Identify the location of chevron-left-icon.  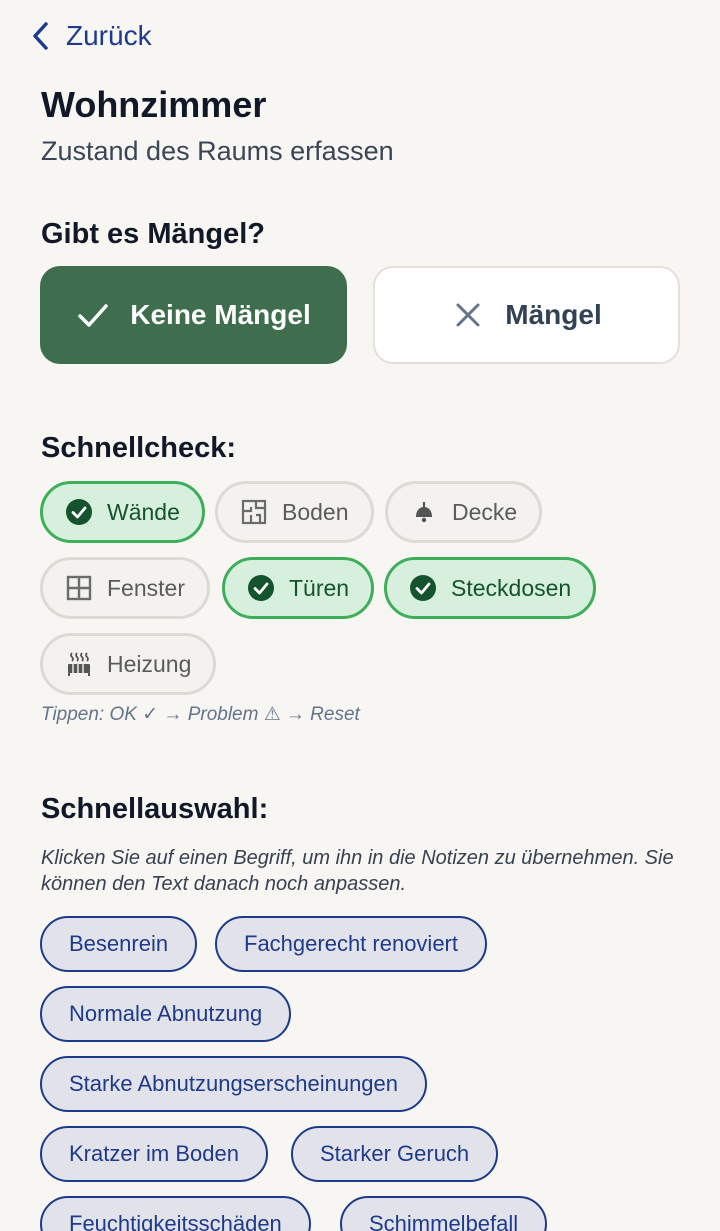
(40, 36).